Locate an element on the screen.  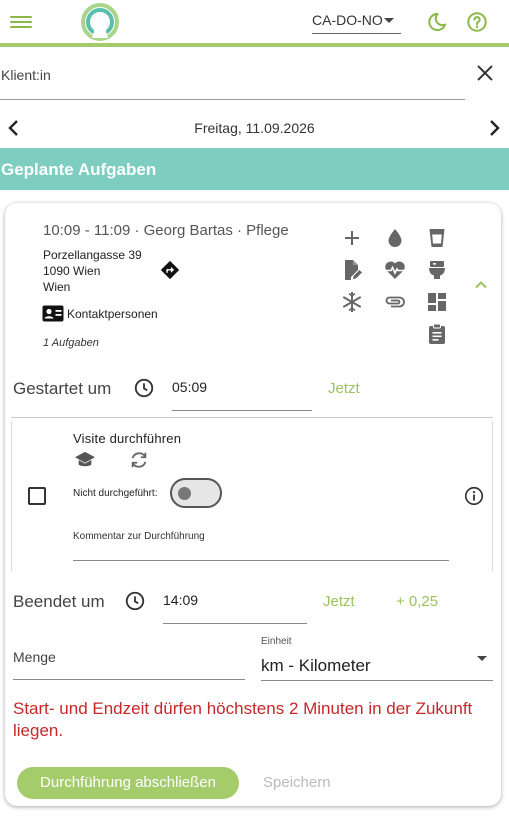
save-button: Speichern is located at coordinates (297, 782).